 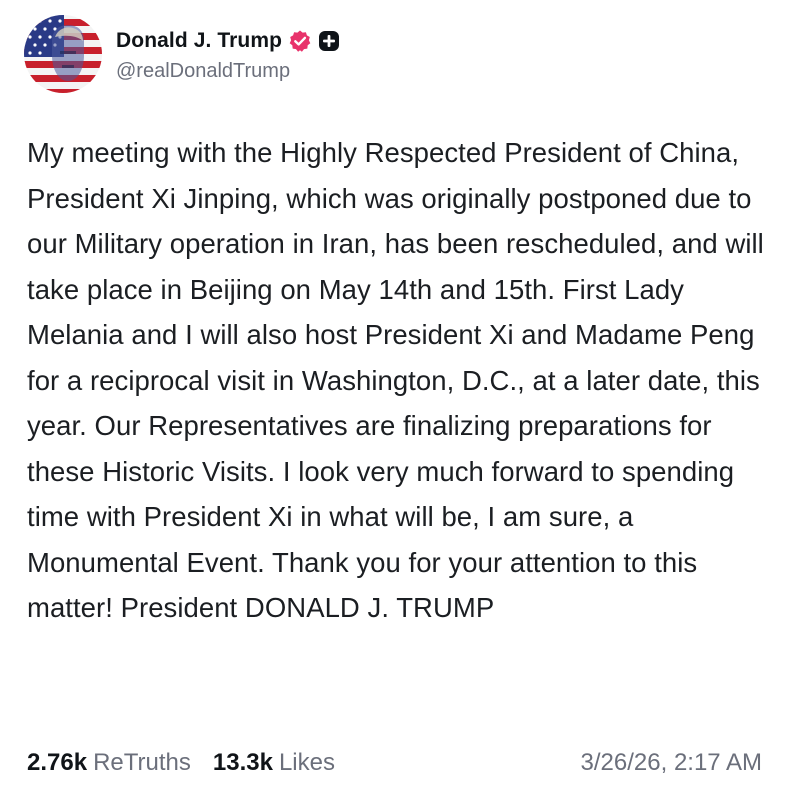 I want to click on avatar-flag-portrait-icon, so click(x=63, y=54).